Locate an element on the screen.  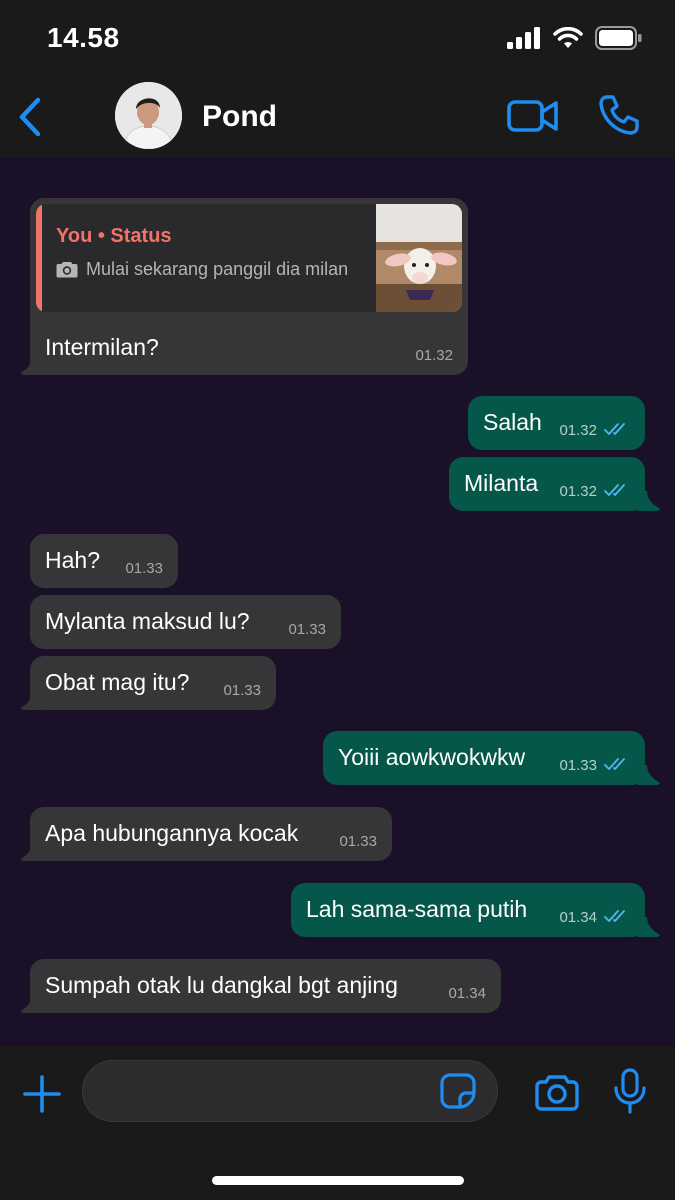
wifi-icon is located at coordinates (568, 37).